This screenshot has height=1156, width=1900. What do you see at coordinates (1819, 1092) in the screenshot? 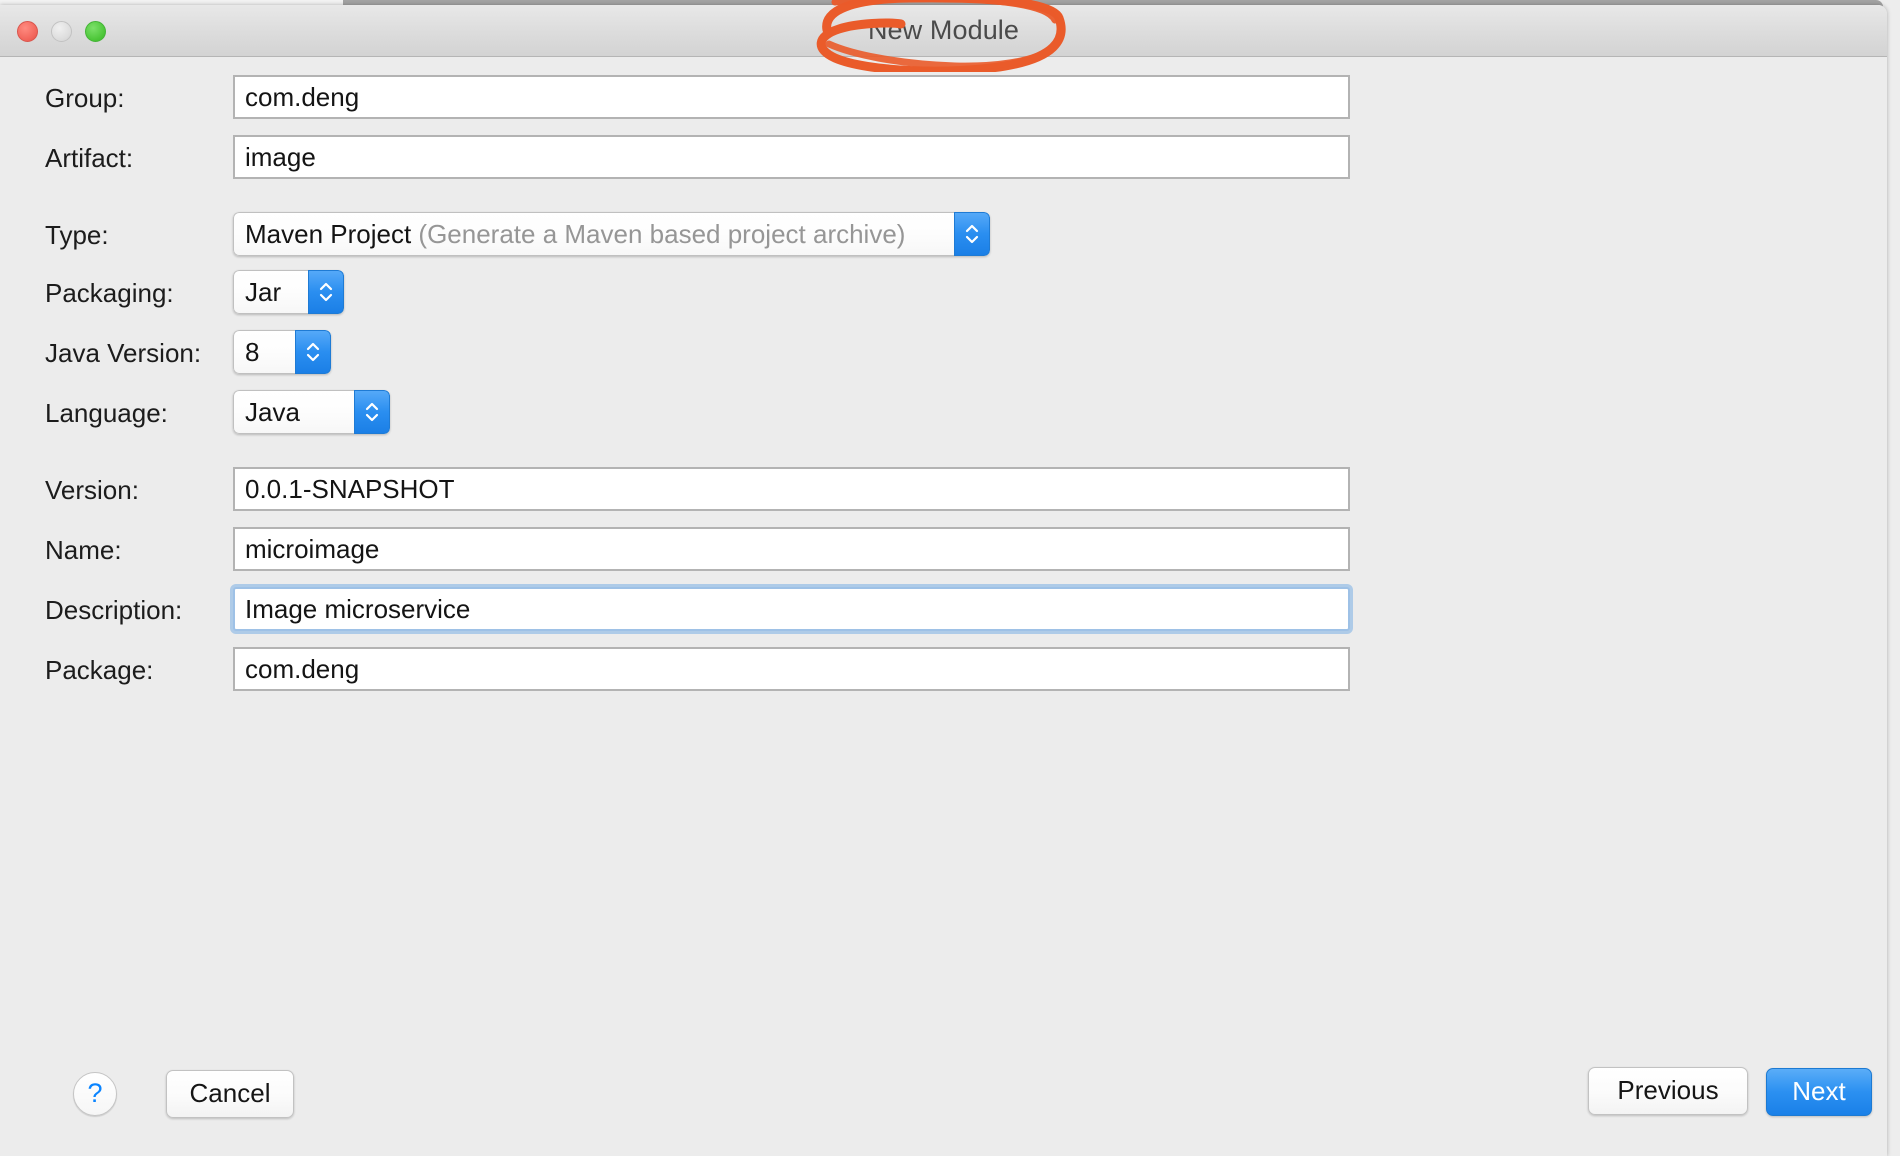
I see `next-button: Next` at bounding box center [1819, 1092].